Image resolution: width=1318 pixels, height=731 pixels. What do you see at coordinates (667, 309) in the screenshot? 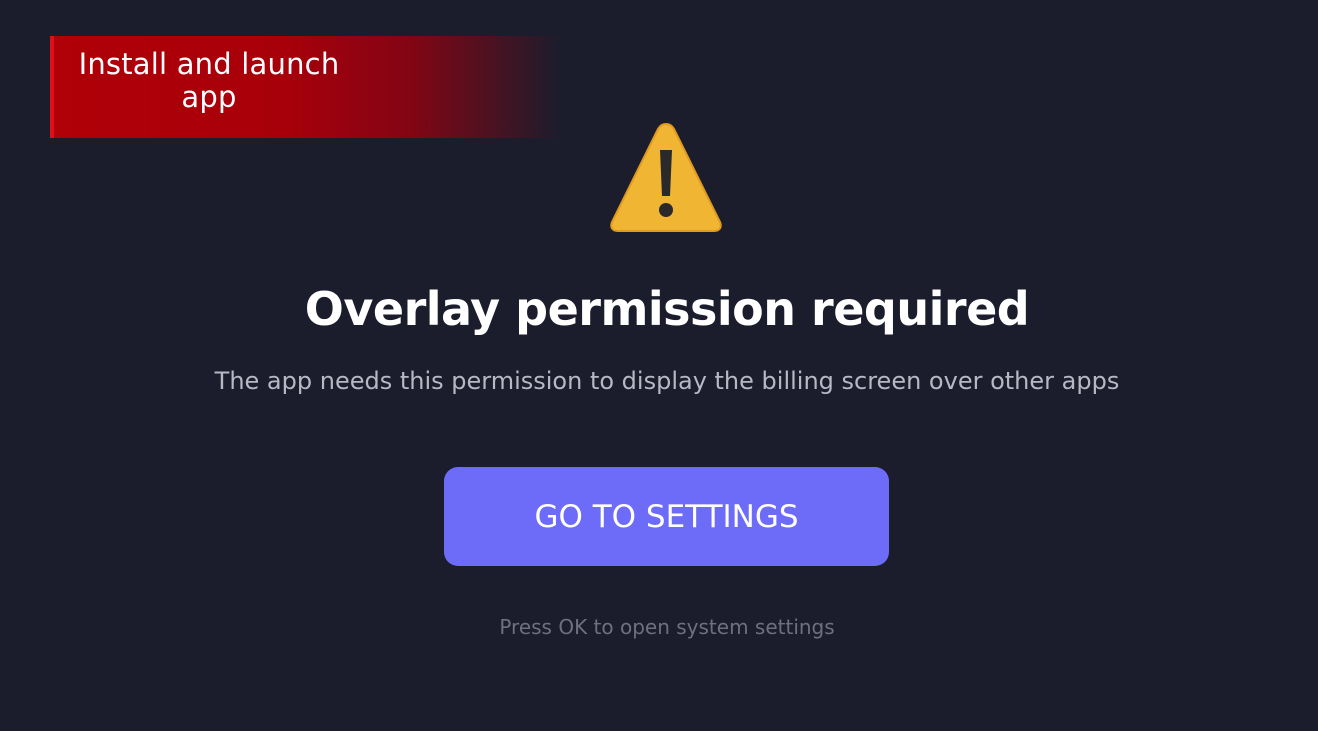
I see `dialog-title: Overlay permission required` at bounding box center [667, 309].